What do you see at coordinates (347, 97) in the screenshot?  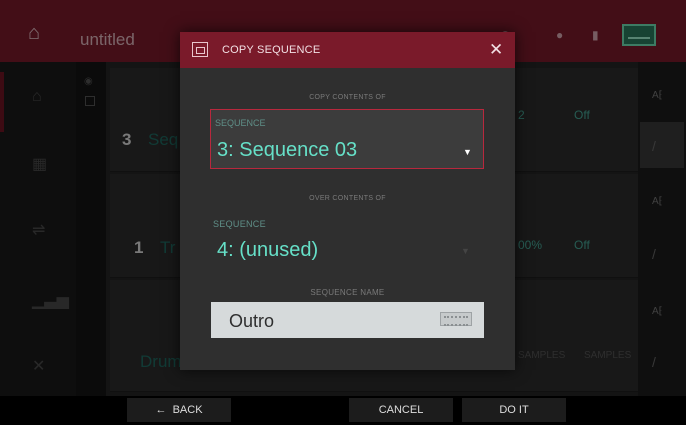 I see `copy-contents-caption: COPY CONTENTS OF` at bounding box center [347, 97].